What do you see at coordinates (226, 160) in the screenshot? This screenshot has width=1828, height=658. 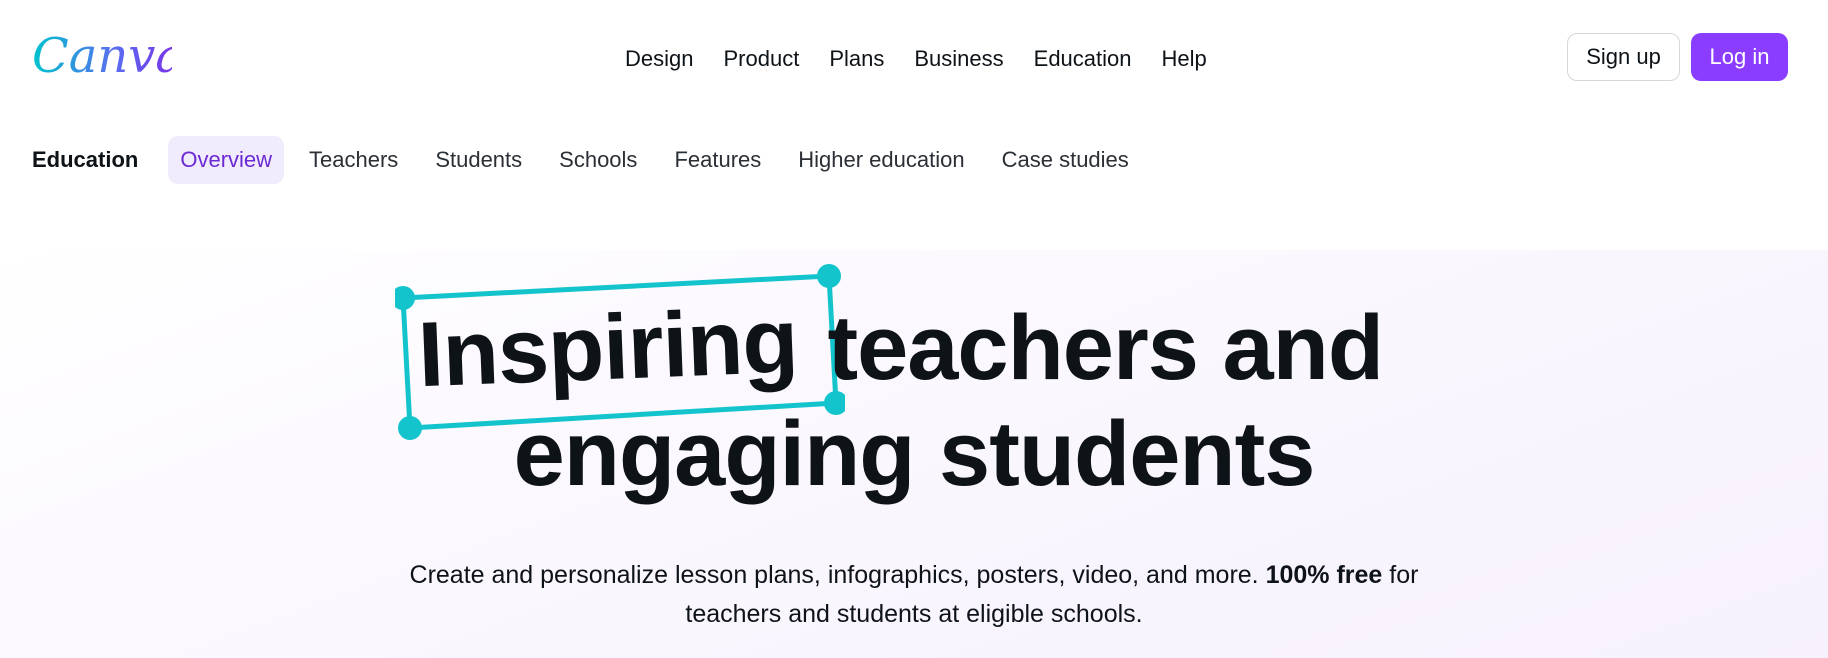 I see `subnav-item-overview: Overview` at bounding box center [226, 160].